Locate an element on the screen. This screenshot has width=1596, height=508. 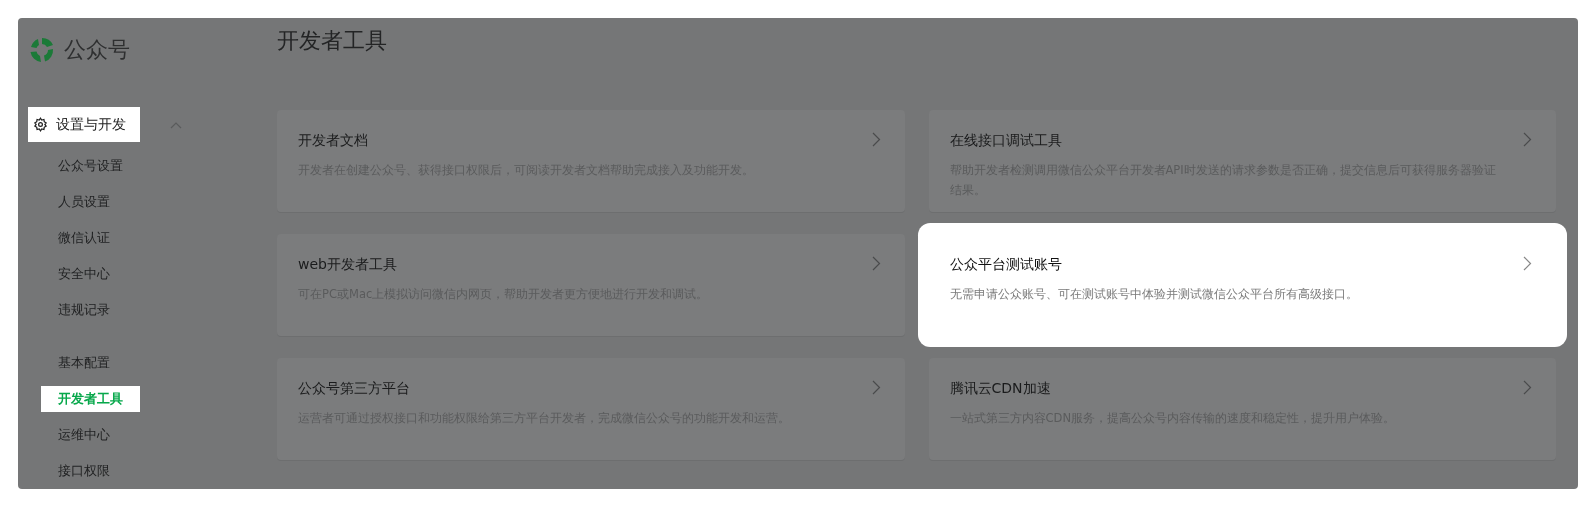
card-title: web开发者工具 is located at coordinates (348, 265).